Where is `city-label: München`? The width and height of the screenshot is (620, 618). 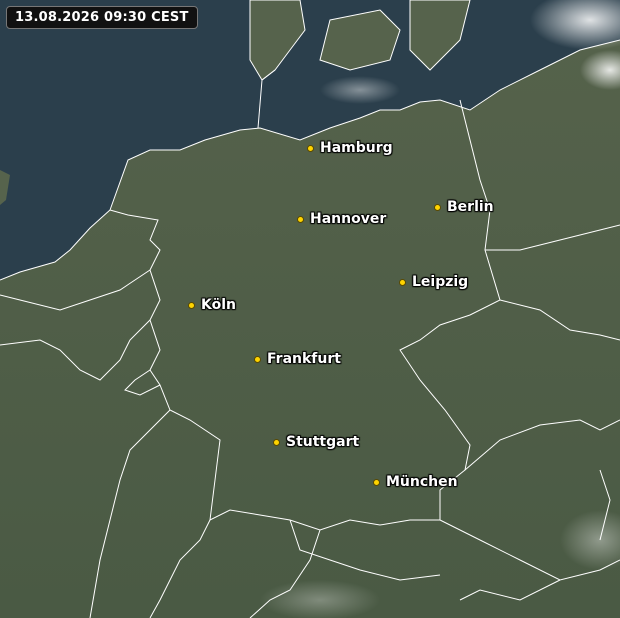
city-label: München is located at coordinates (422, 482).